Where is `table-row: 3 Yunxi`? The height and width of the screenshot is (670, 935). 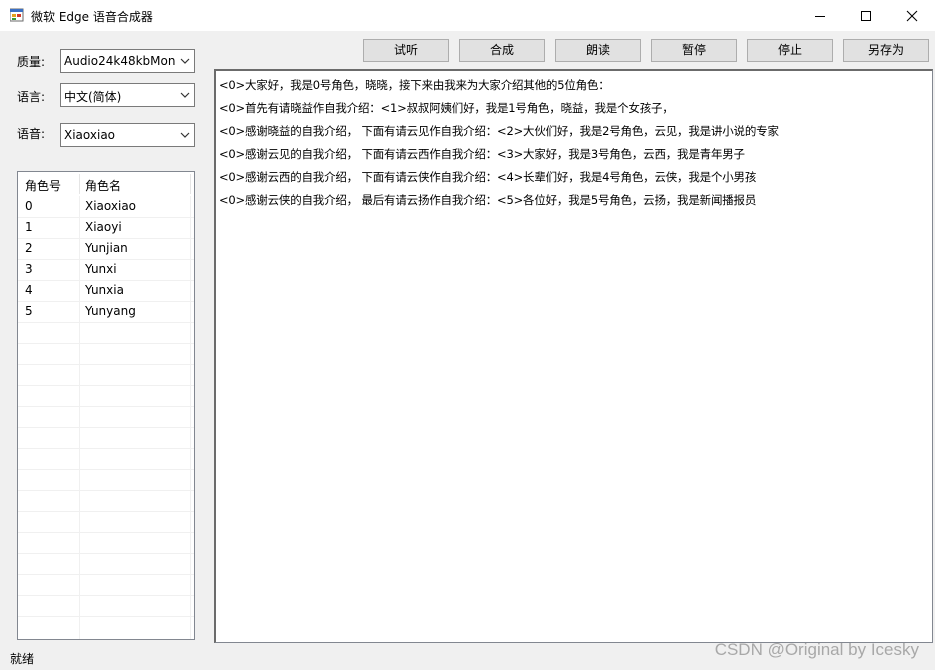 table-row: 3 Yunxi is located at coordinates (106, 269).